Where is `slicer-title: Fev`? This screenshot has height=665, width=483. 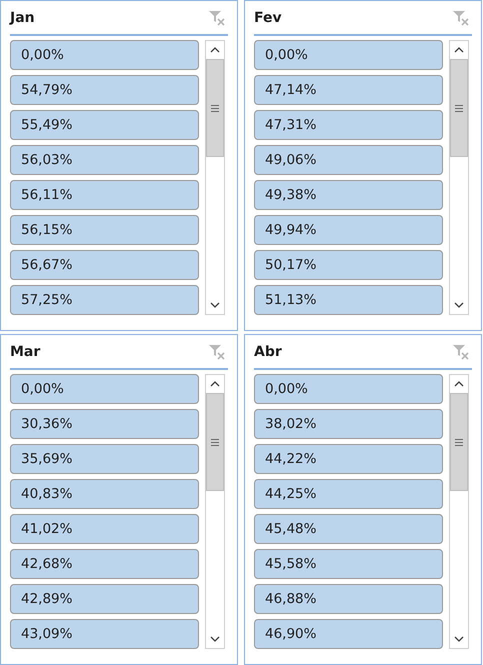 slicer-title: Fev is located at coordinates (268, 18).